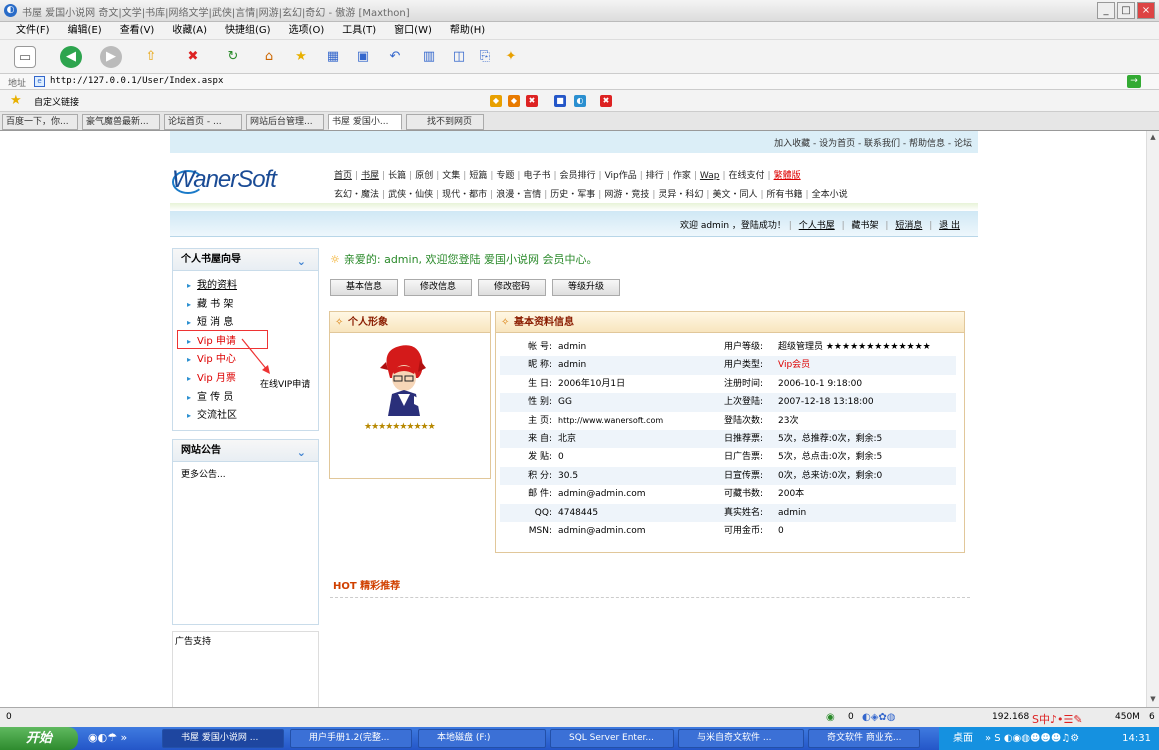 The image size is (1159, 750). I want to click on screenshot-icon: ▣, so click(363, 57).